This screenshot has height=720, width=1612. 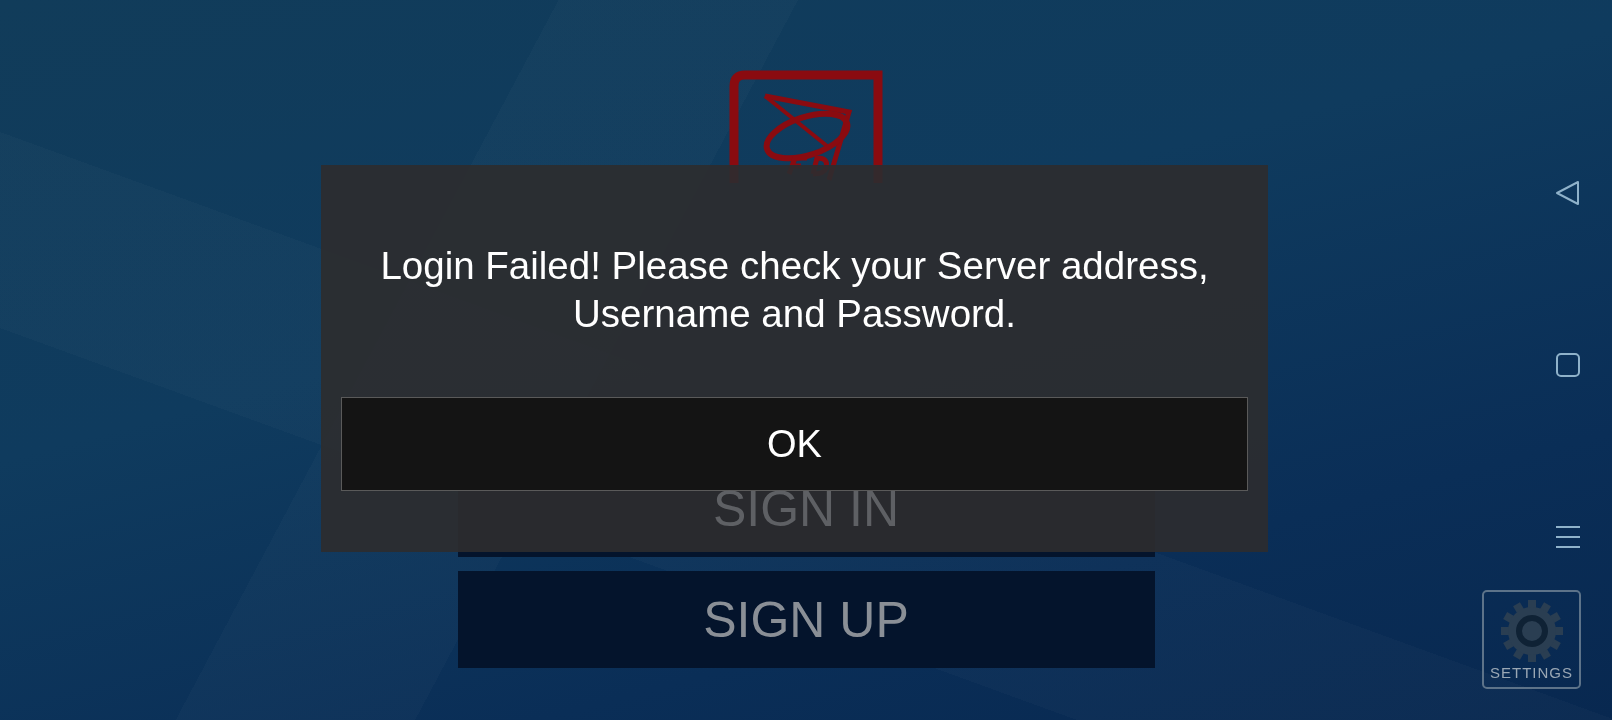 What do you see at coordinates (806, 619) in the screenshot?
I see `sign-up-button: SIGN UP` at bounding box center [806, 619].